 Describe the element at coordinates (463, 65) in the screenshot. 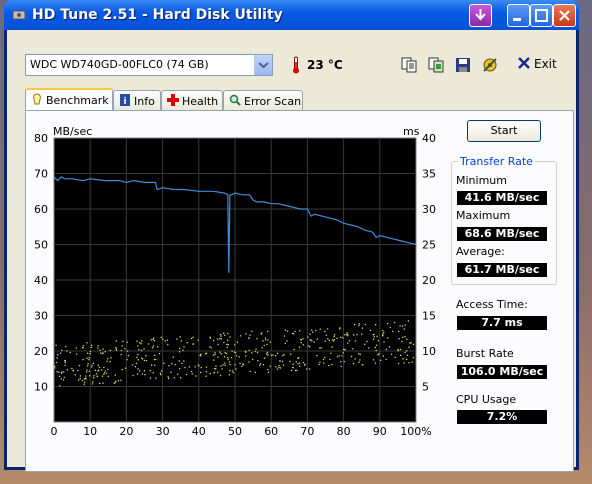

I see `save-icon` at that location.